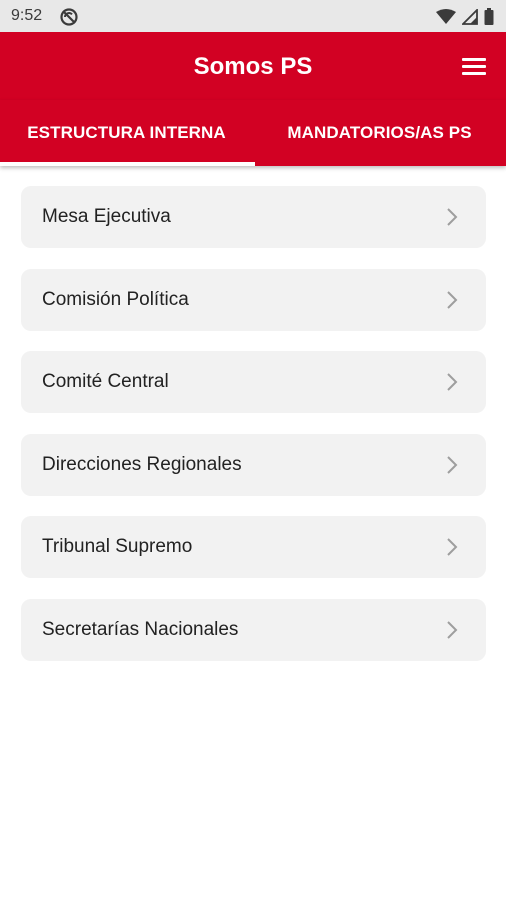 This screenshot has width=506, height=900. I want to click on page-title: Somos PS, so click(253, 66).